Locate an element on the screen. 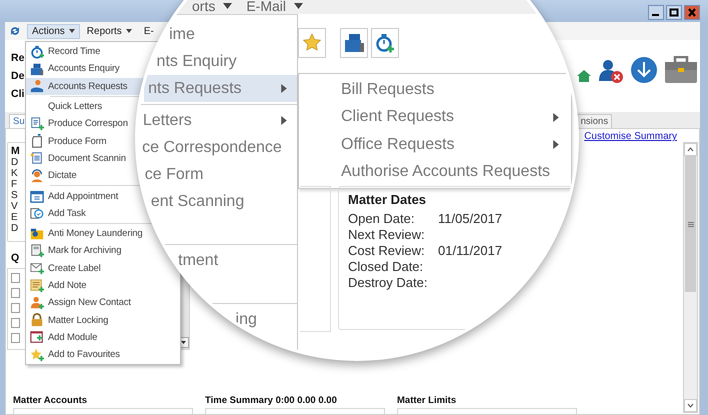  date-label: Open Date: is located at coordinates (381, 218).